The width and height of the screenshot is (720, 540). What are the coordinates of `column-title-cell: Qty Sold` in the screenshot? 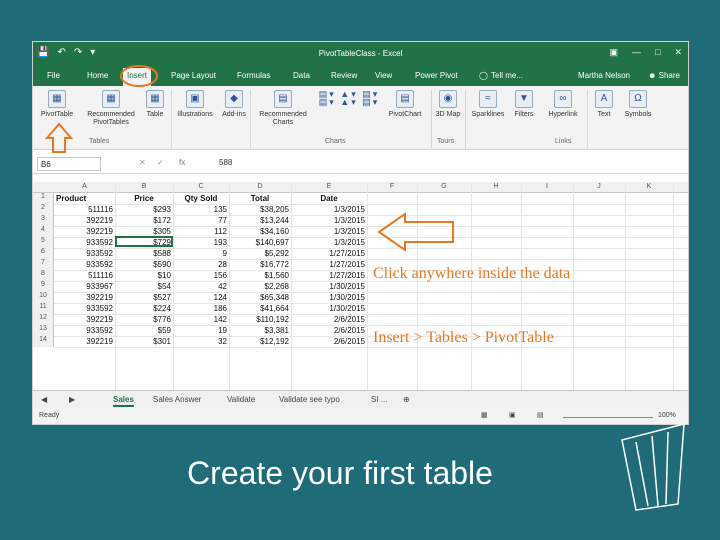 It's located at (201, 198).